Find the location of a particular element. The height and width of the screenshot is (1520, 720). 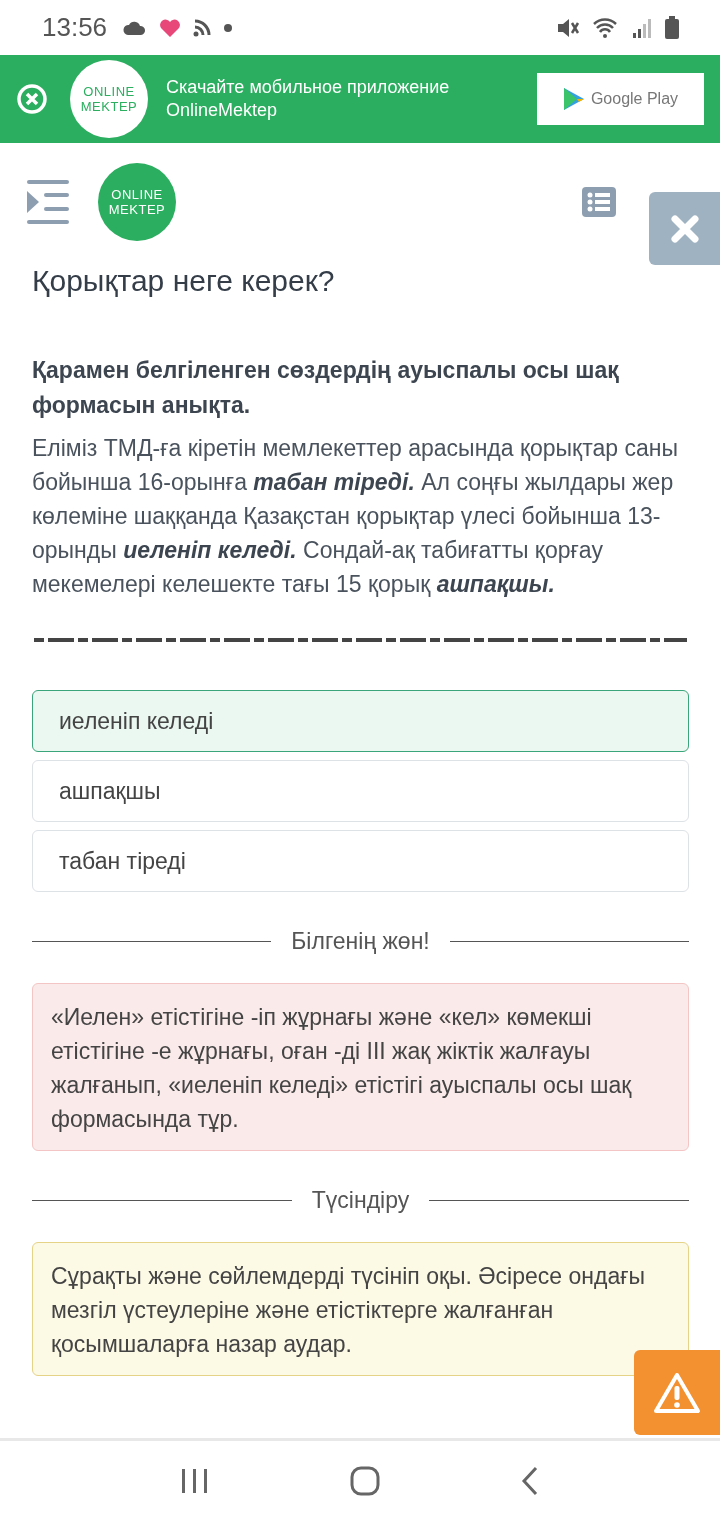

feedback-text: «Иелен» етістігіне -іп жұрнағы және «кел» көмекші етістігіне -е жұрнағы, оған -ді ІІІ жақ жіктік жалғауы жалғанып, «иеленіп келеді» етістігі ауыспалы осы шақ формасында тұр. is located at coordinates (360, 1067).